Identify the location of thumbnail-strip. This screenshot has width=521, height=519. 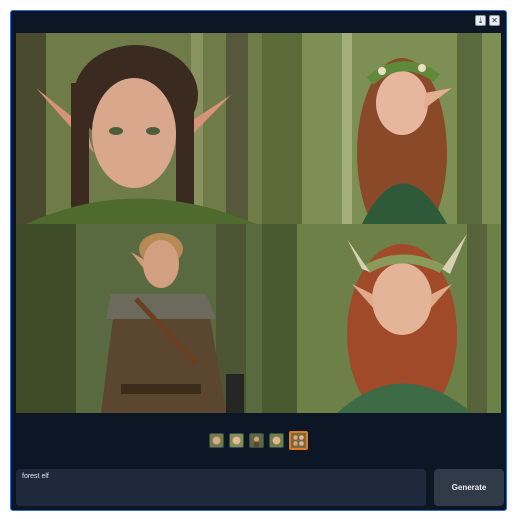
(258, 440).